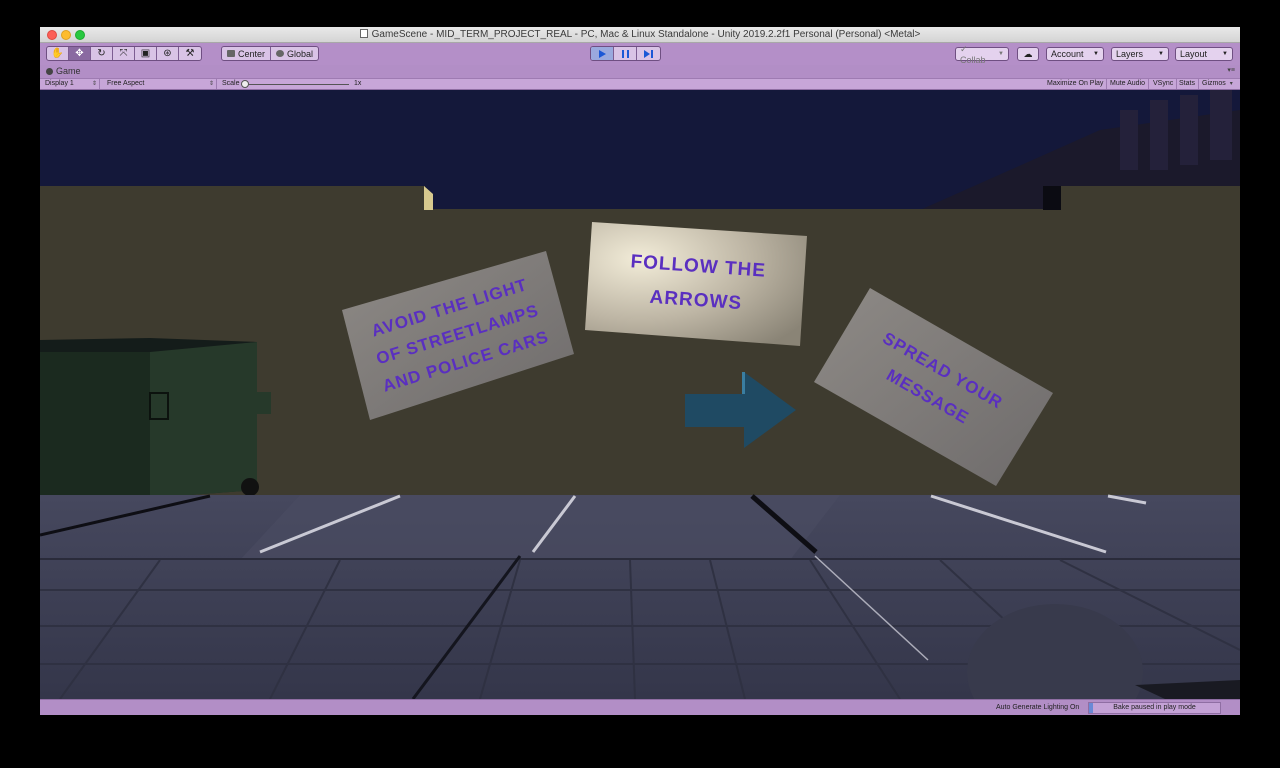 The height and width of the screenshot is (768, 1280). What do you see at coordinates (1076, 84) in the screenshot?
I see `maximize-on-play-toggle: Maximize On Play` at bounding box center [1076, 84].